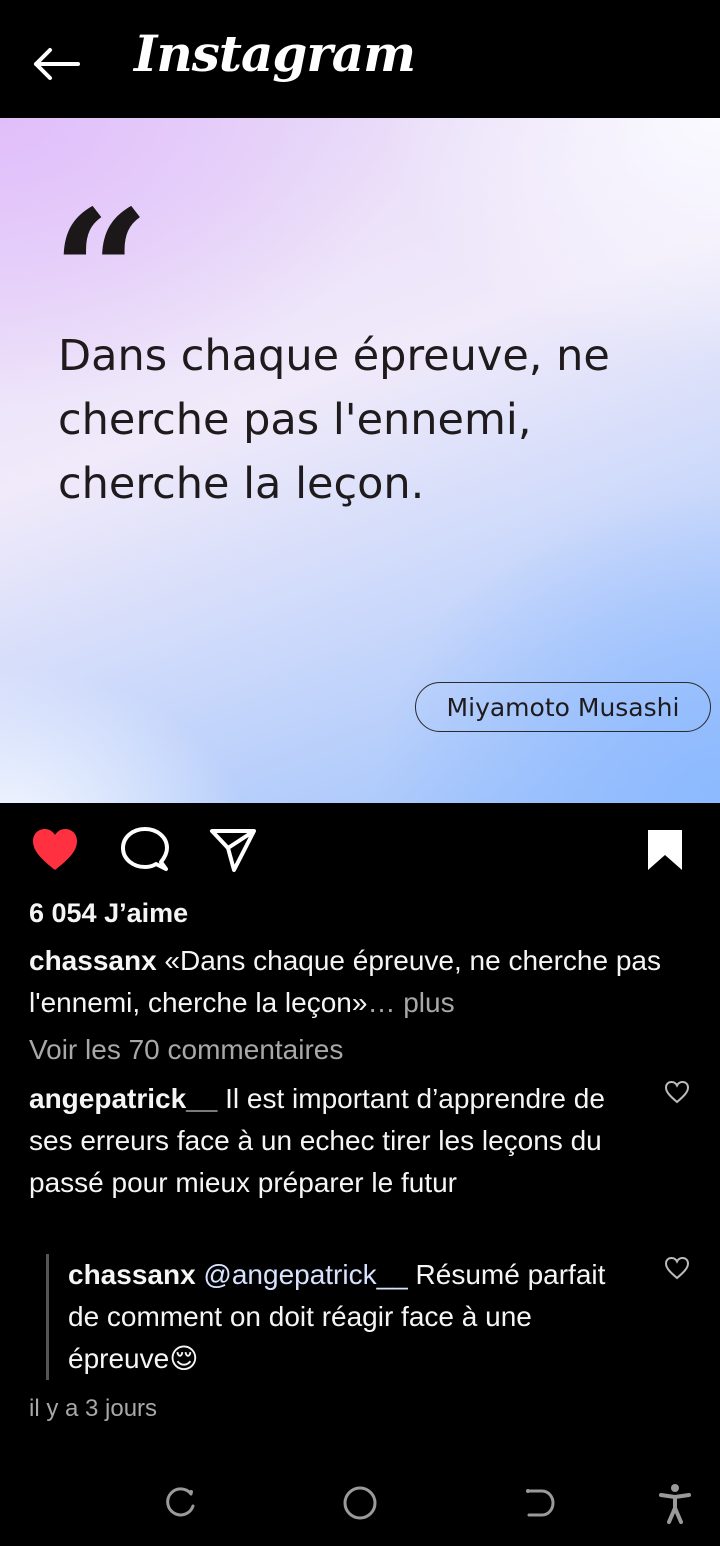 The height and width of the screenshot is (1546, 720). I want to click on accessibility-button, so click(675, 1503).